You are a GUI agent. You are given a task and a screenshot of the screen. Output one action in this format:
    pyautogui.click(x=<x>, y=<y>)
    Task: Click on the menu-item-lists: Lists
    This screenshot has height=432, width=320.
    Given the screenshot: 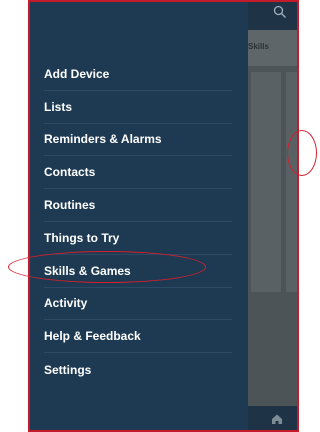 What is the action you would take?
    pyautogui.click(x=138, y=107)
    